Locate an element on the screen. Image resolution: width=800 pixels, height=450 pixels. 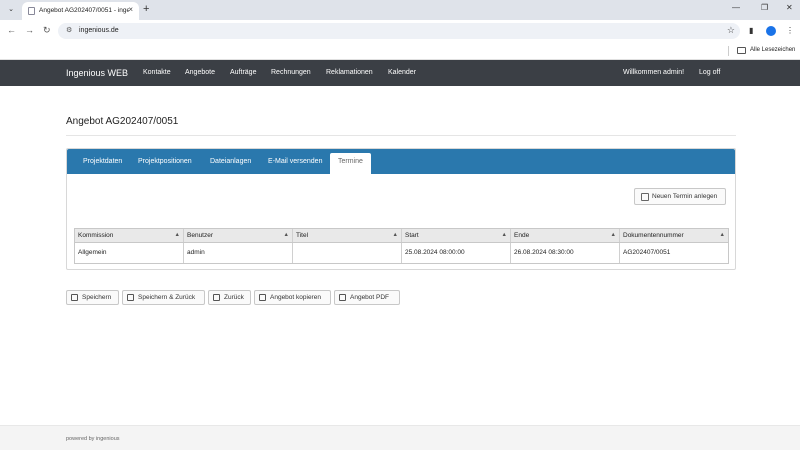
save-and-back-label: Speichern & Zurück is located at coordinates (167, 297).